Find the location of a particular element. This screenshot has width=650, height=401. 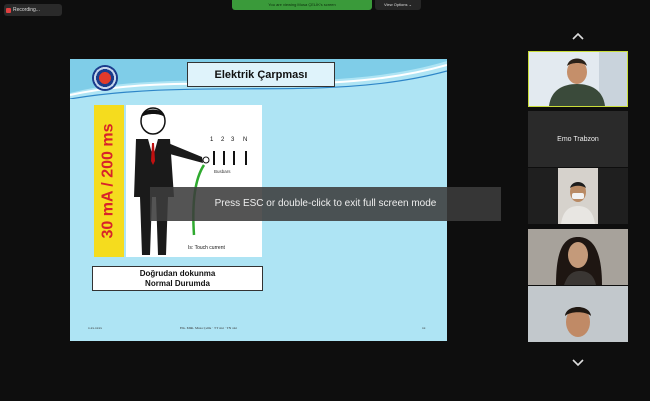

touch-current-figure: 1 2 3 N Busbars Is: Touch current is located at coordinates (194, 181).